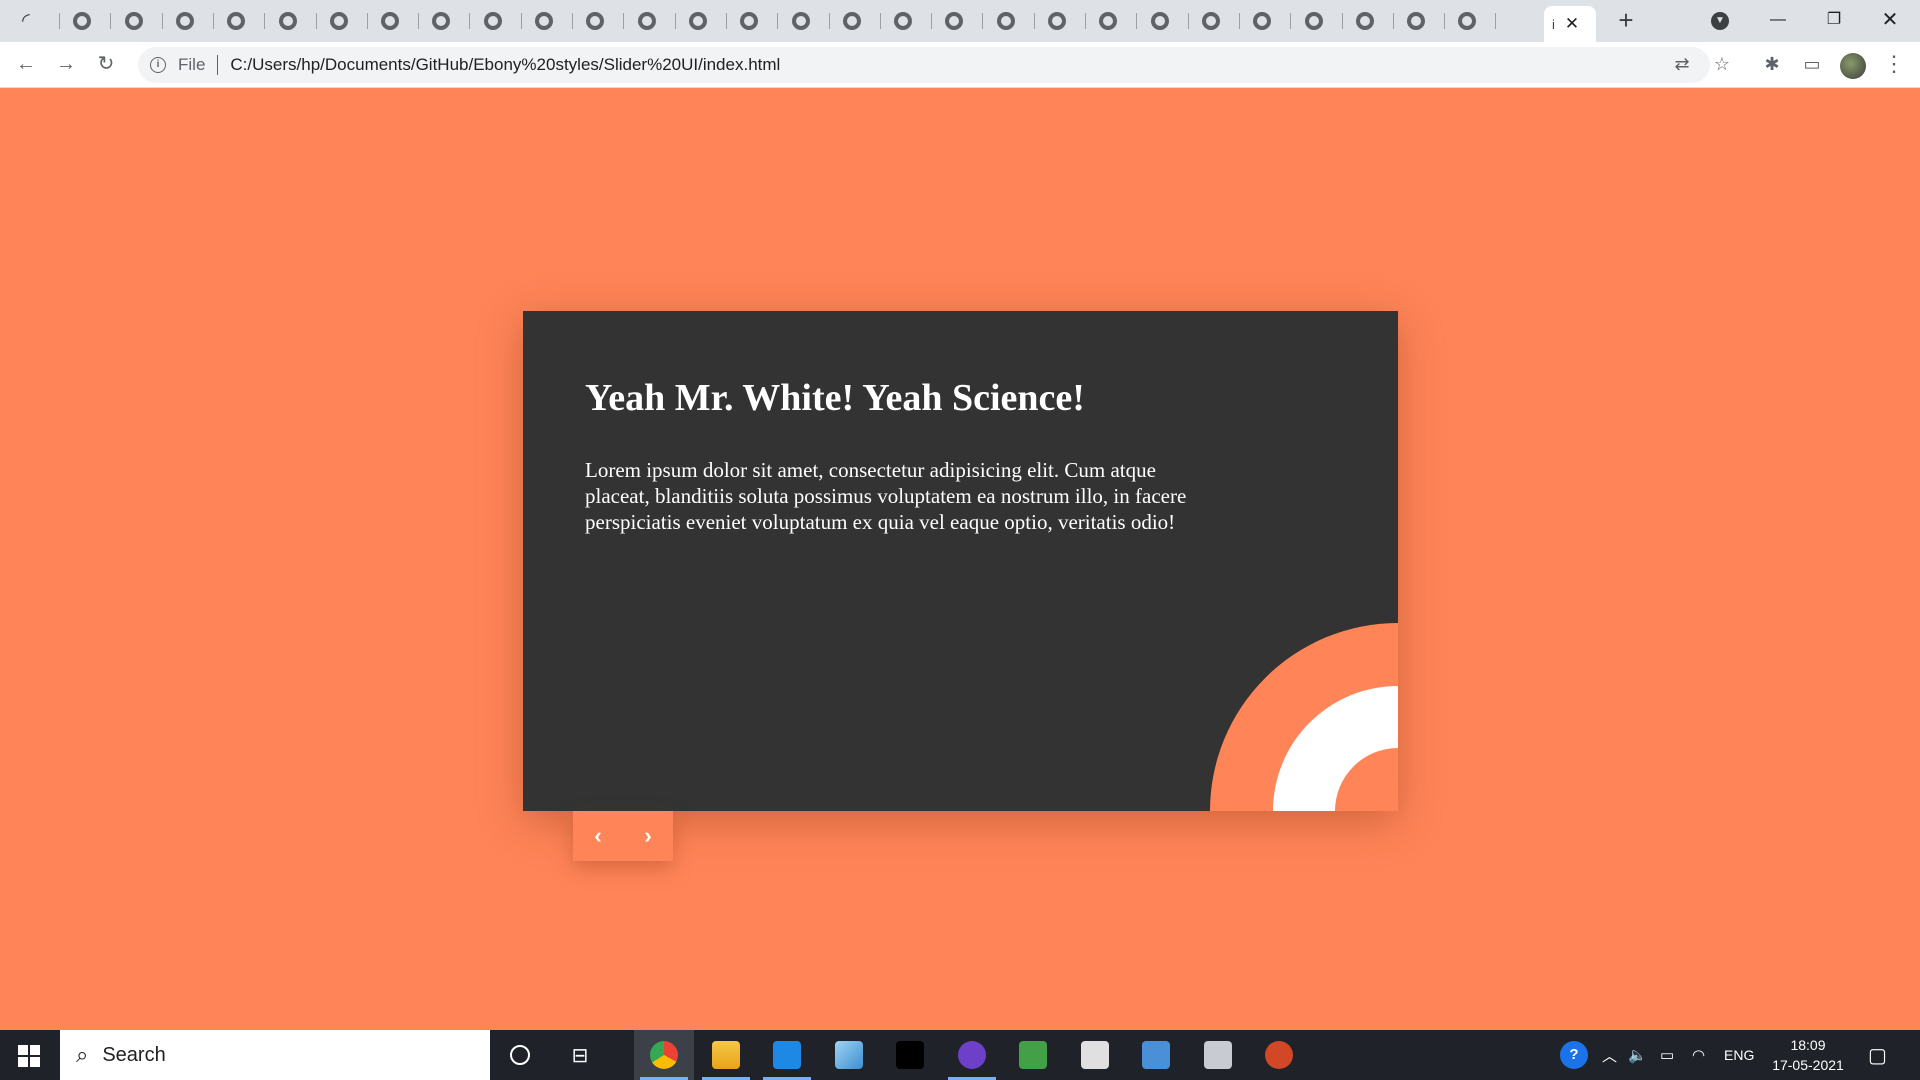  Describe the element at coordinates (598, 836) in the screenshot. I see `prev-slide-button: ‹` at that location.